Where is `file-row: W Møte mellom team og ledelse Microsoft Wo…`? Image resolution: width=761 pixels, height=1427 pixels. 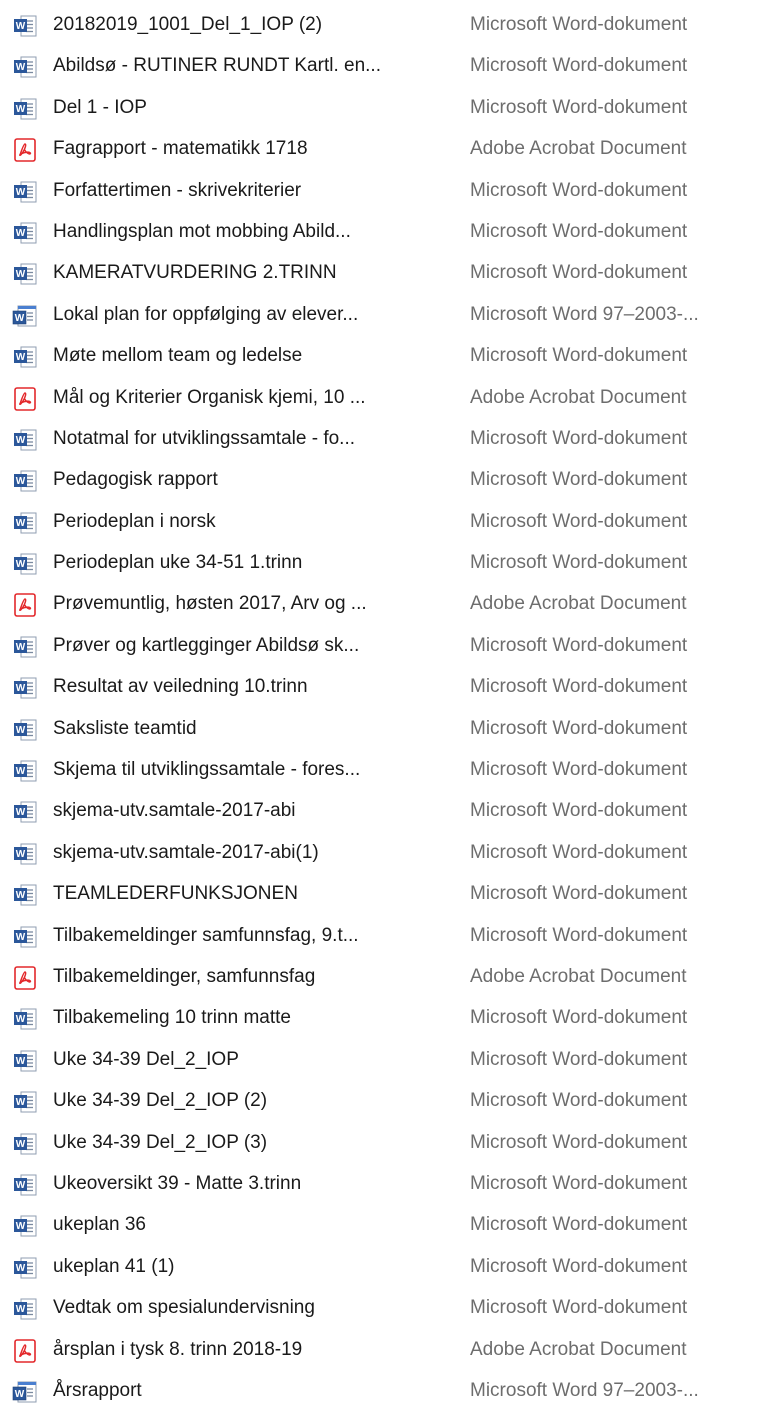
file-row: W Møte mellom team og ledelse Microsoft Wo… is located at coordinates (380, 355).